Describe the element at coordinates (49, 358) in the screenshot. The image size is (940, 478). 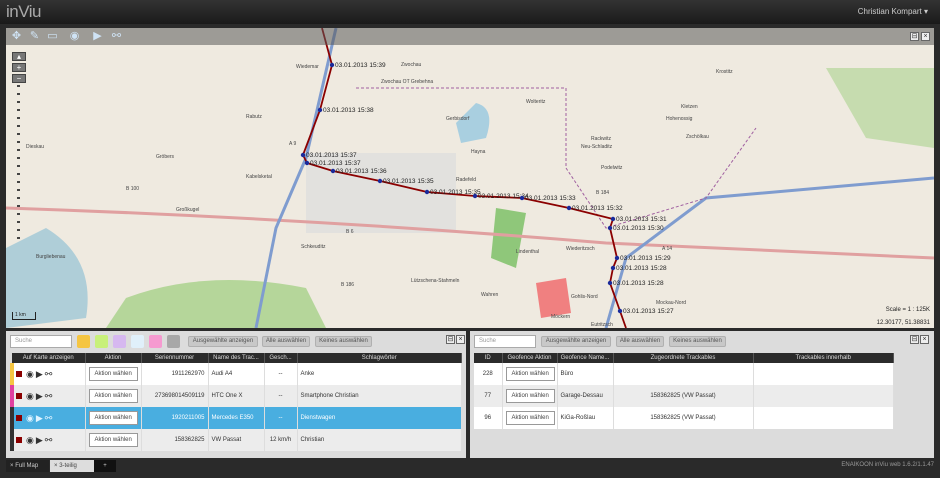
I see `column-header: Auf Karte anzeigen` at that location.